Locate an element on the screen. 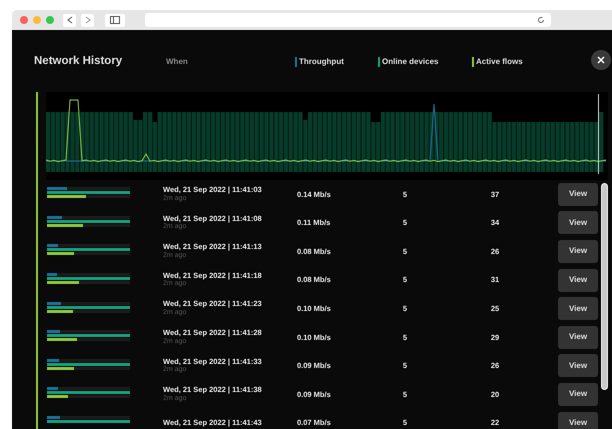 The height and width of the screenshot is (429, 612). back-button is located at coordinates (69, 20).